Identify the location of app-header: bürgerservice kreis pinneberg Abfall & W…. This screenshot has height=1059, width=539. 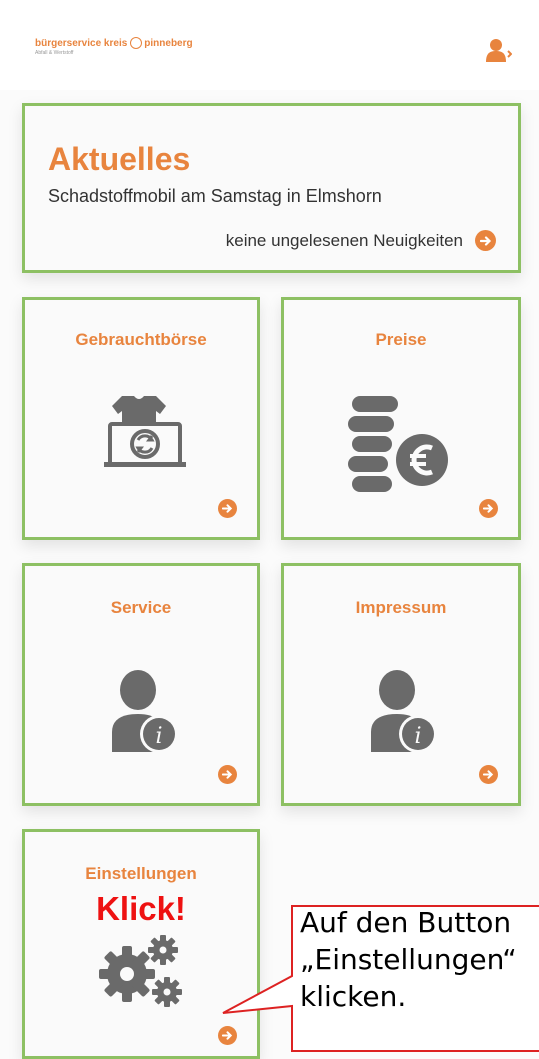
(269, 45).